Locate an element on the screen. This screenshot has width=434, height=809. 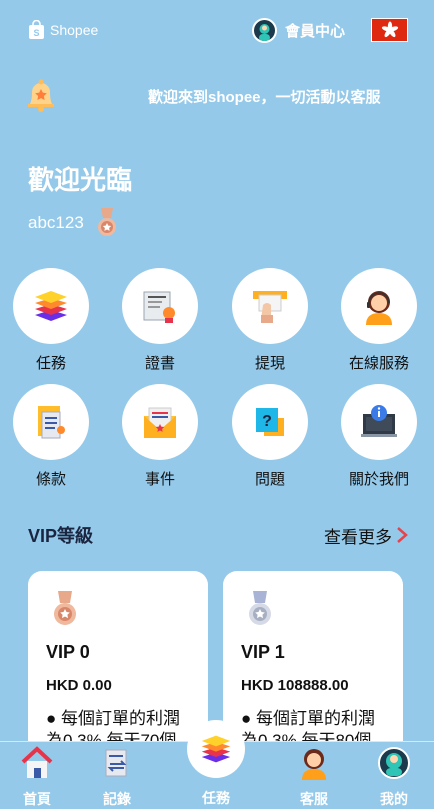
view-more-link: 查看更多 is located at coordinates (366, 535).